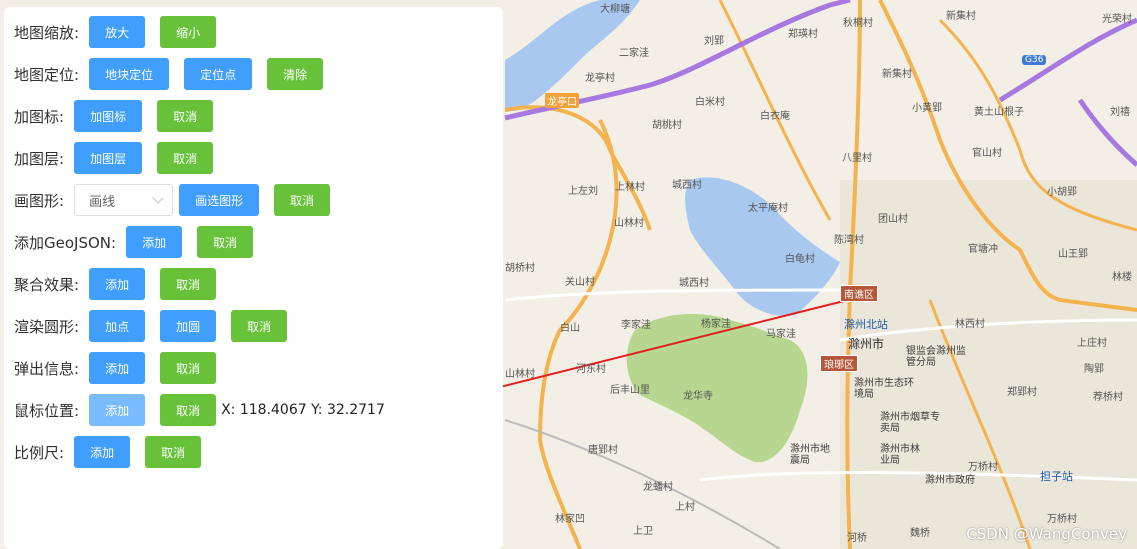 Image resolution: width=1137 pixels, height=549 pixels. I want to click on map-label: 唐郢村, so click(603, 450).